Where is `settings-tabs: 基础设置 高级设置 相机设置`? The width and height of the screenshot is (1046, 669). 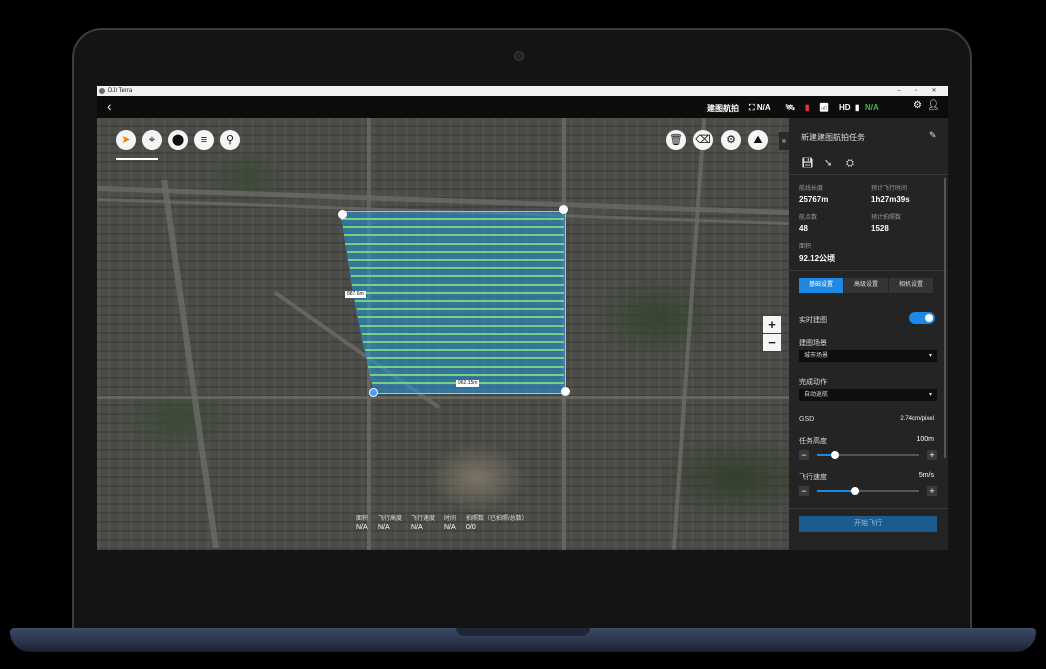 settings-tabs: 基础设置 高级设置 相机设置 is located at coordinates (866, 285).